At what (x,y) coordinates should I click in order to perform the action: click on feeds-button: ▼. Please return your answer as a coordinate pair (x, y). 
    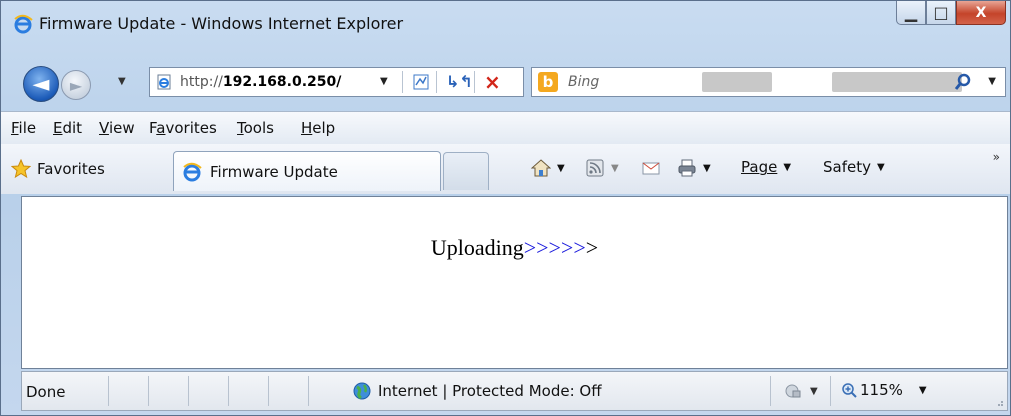
    Looking at the image, I should click on (602, 168).